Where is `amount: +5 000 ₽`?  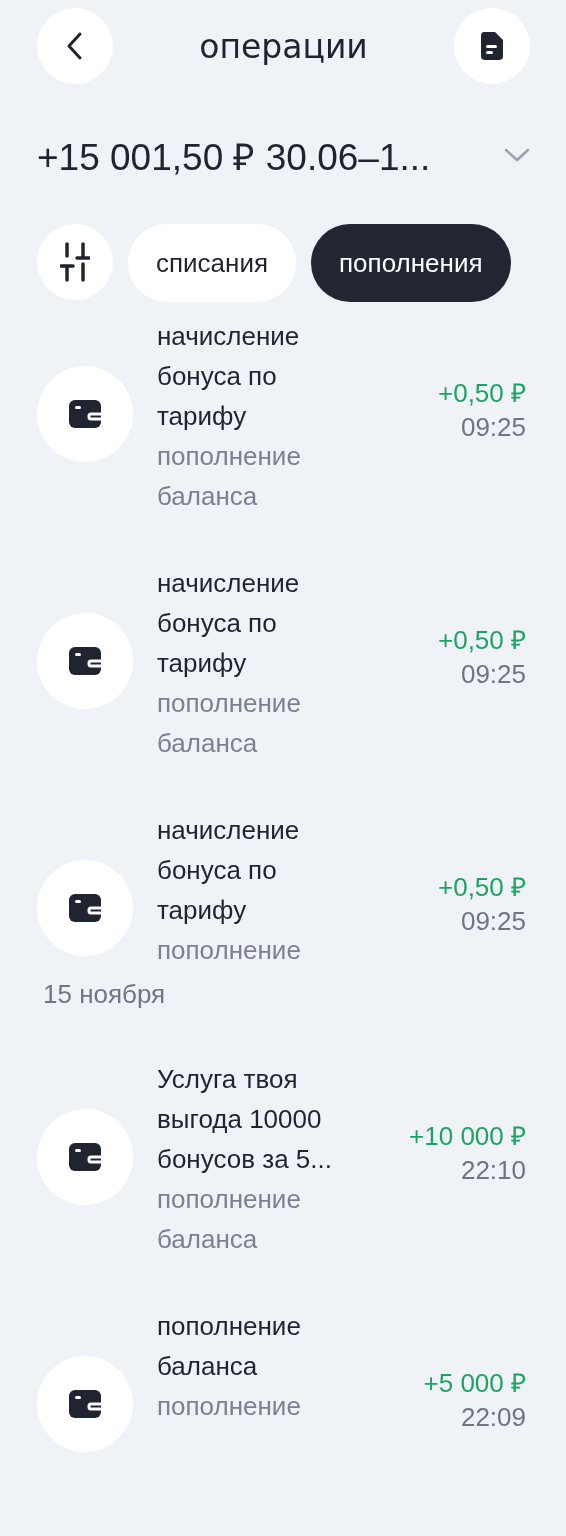 amount: +5 000 ₽ is located at coordinates (474, 1383).